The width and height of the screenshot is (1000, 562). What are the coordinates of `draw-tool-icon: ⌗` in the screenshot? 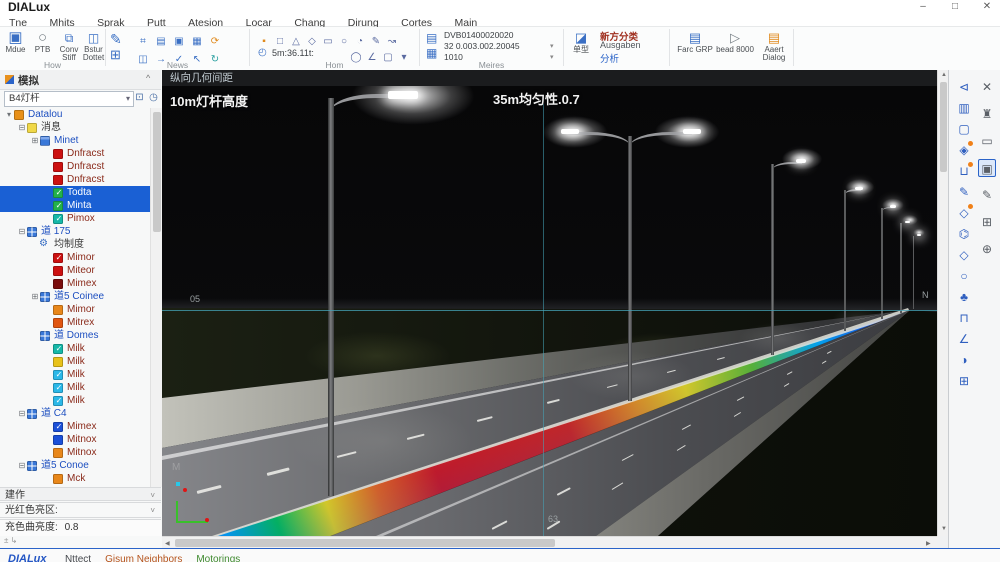 It's located at (143, 42).